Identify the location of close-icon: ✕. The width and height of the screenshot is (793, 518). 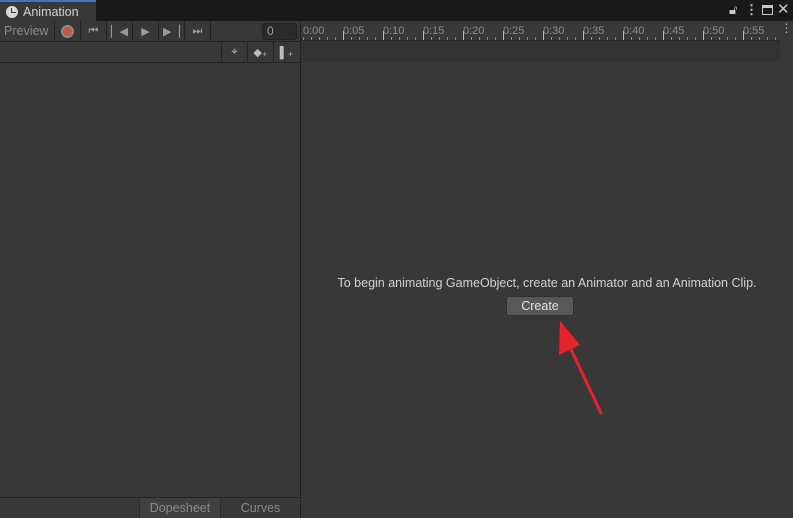
(783, 9).